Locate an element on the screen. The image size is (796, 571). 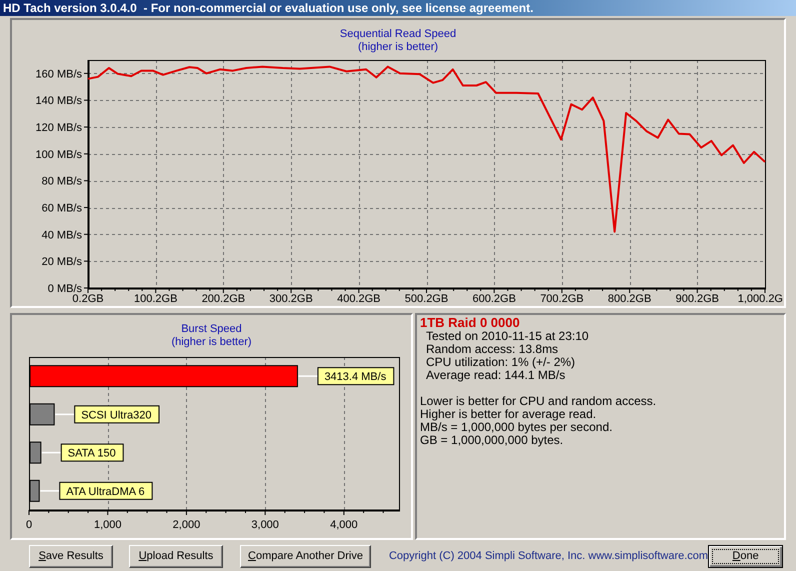
y-tick-label: ATA UltraDMA 6 is located at coordinates (105, 492).